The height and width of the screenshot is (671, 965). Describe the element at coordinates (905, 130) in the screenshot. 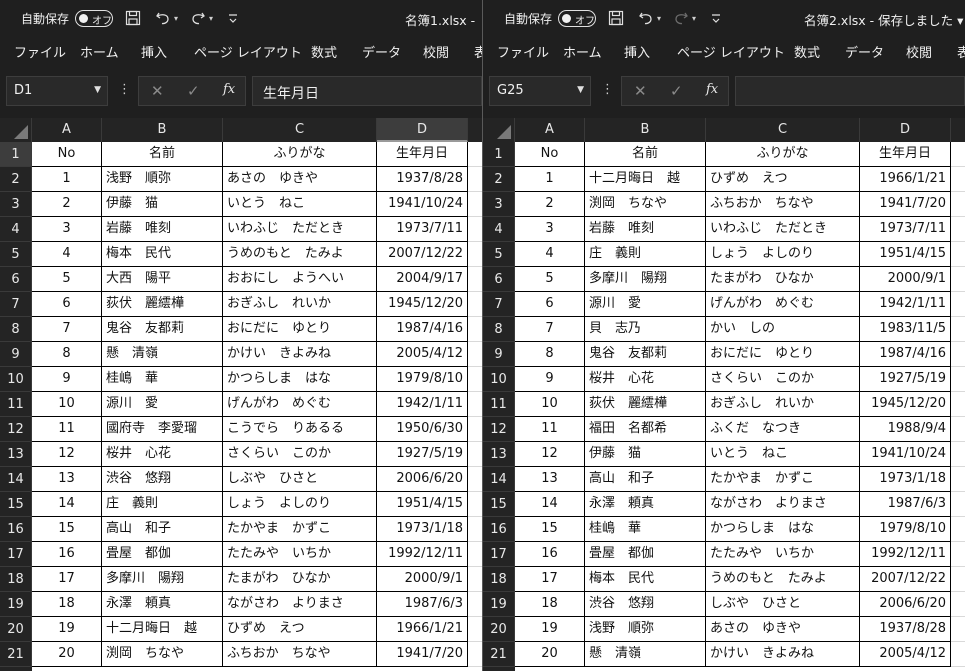

I see `column-header-d: D` at that location.